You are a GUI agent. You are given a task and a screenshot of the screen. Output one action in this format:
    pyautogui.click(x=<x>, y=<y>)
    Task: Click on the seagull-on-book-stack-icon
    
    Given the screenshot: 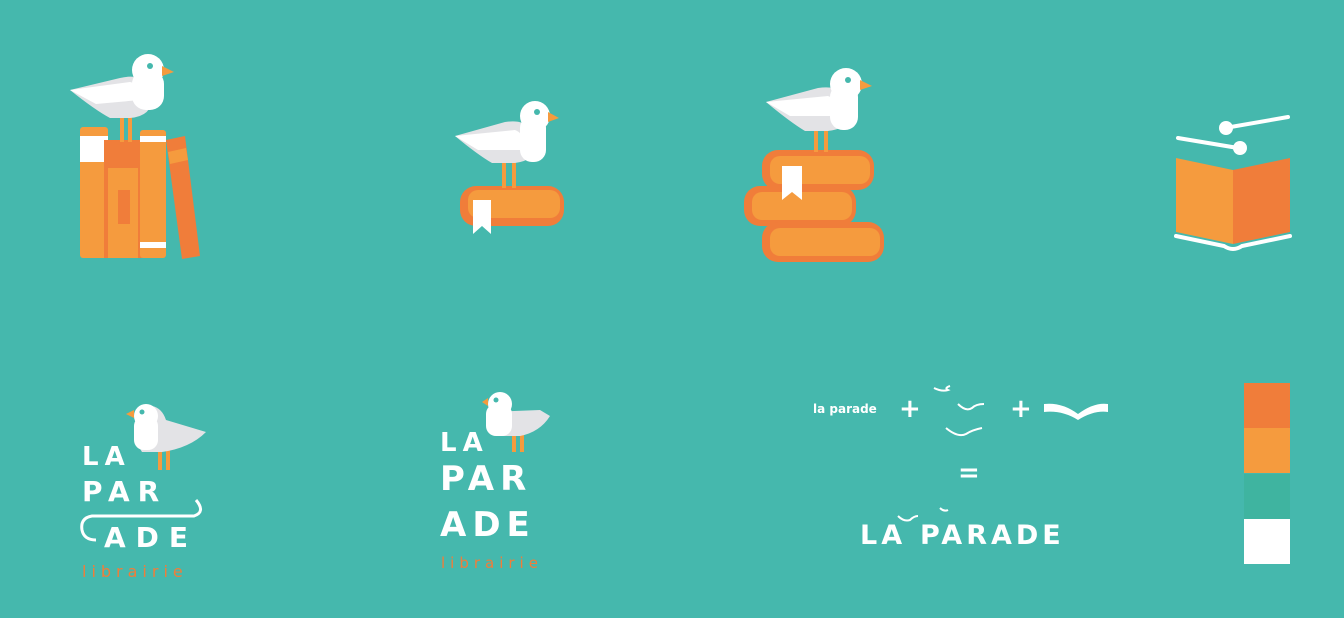 What is the action you would take?
    pyautogui.click(x=814, y=165)
    